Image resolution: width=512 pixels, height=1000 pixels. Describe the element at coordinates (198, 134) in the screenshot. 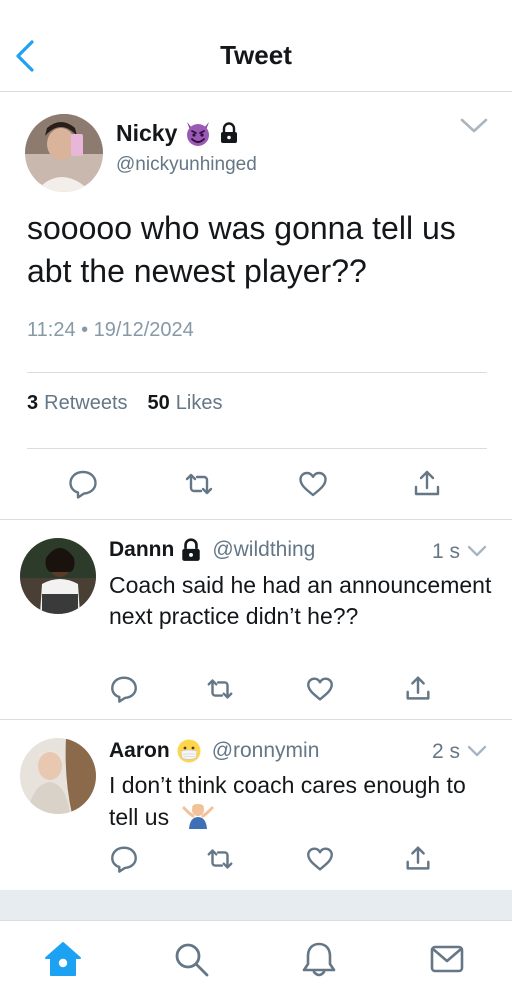

I see `smiling-devil-emoji-icon` at that location.